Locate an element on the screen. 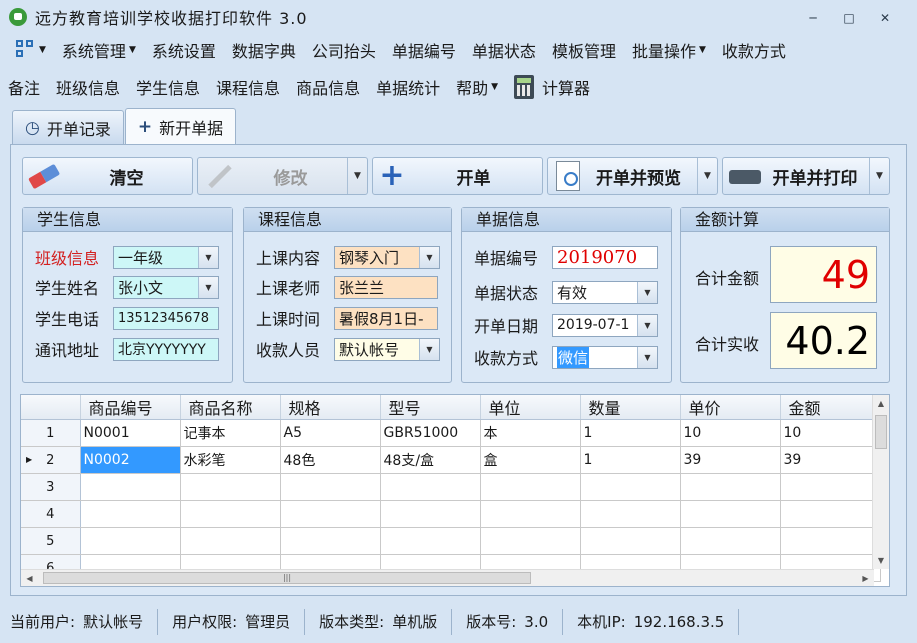  column-header: 单位 is located at coordinates (530, 407).